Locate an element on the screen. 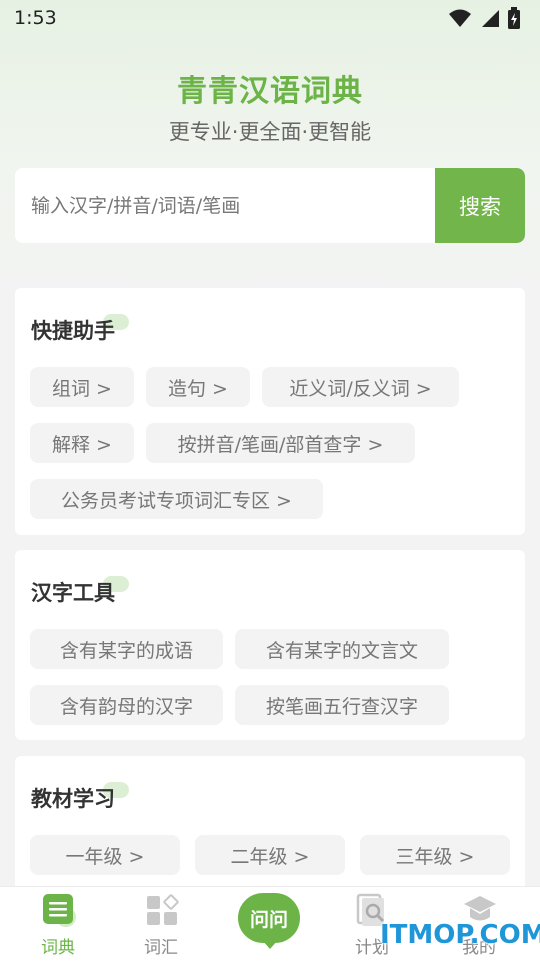  chip-lookup-by-pinyin-stroke-radical: 按拼音/笔画/部首查字 > is located at coordinates (280, 443).